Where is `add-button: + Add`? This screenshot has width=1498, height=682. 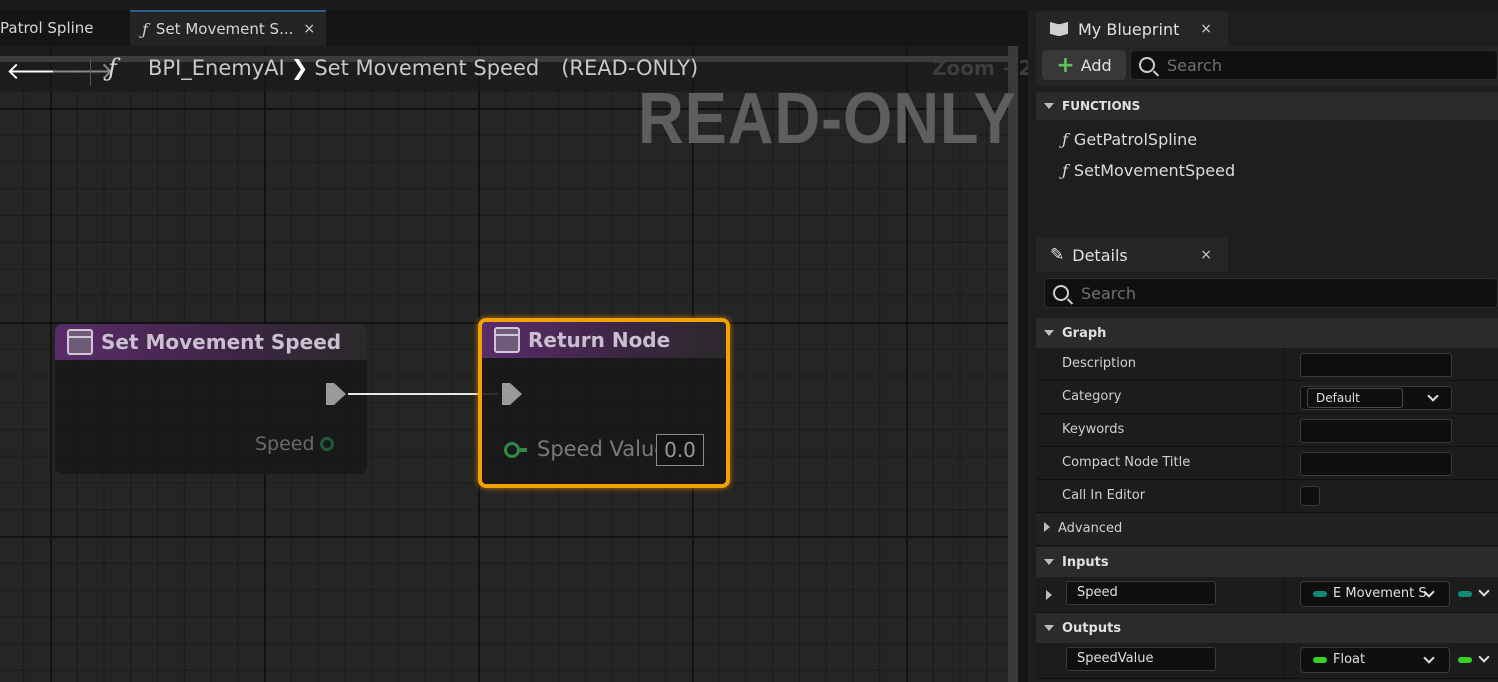 add-button: + Add is located at coordinates (1084, 65).